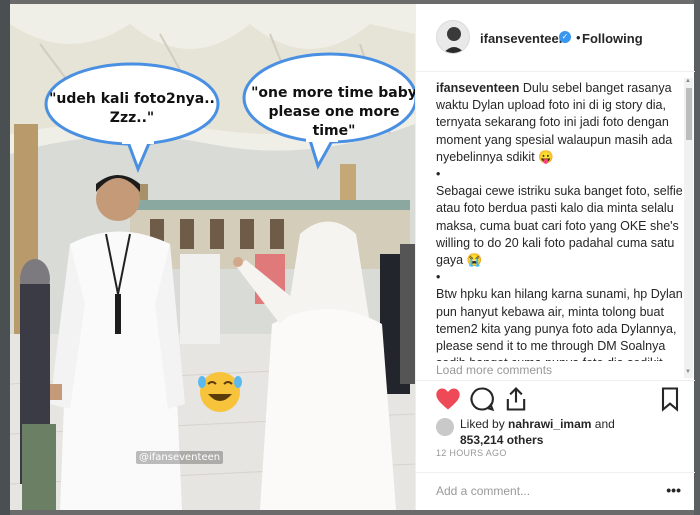  I want to click on background-edge-left, so click(5, 257).